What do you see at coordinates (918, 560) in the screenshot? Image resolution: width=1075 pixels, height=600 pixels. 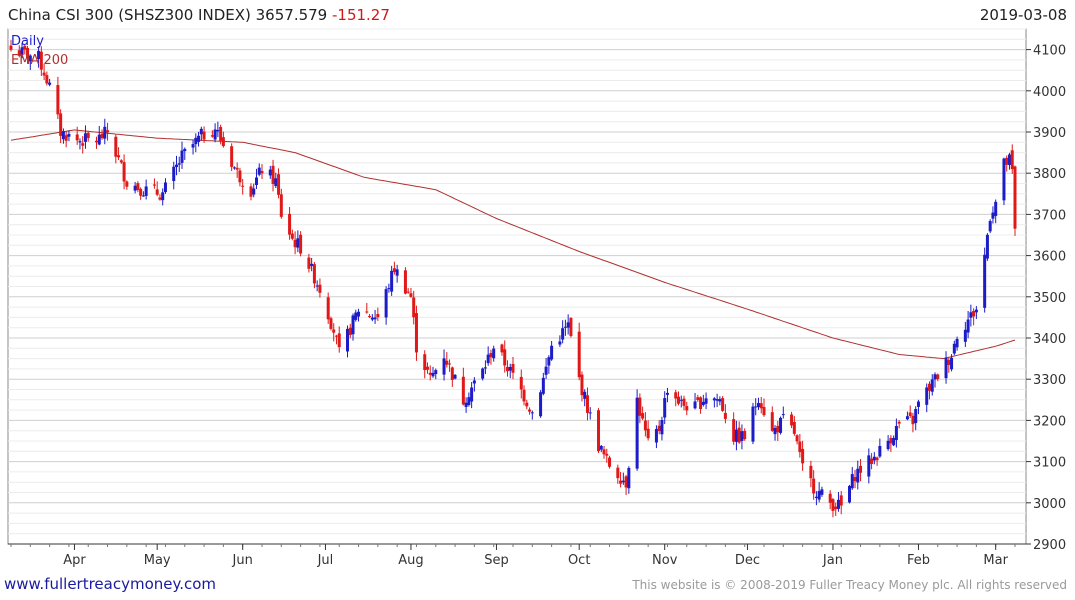 I see `x-tick-label: Feb` at bounding box center [918, 560].